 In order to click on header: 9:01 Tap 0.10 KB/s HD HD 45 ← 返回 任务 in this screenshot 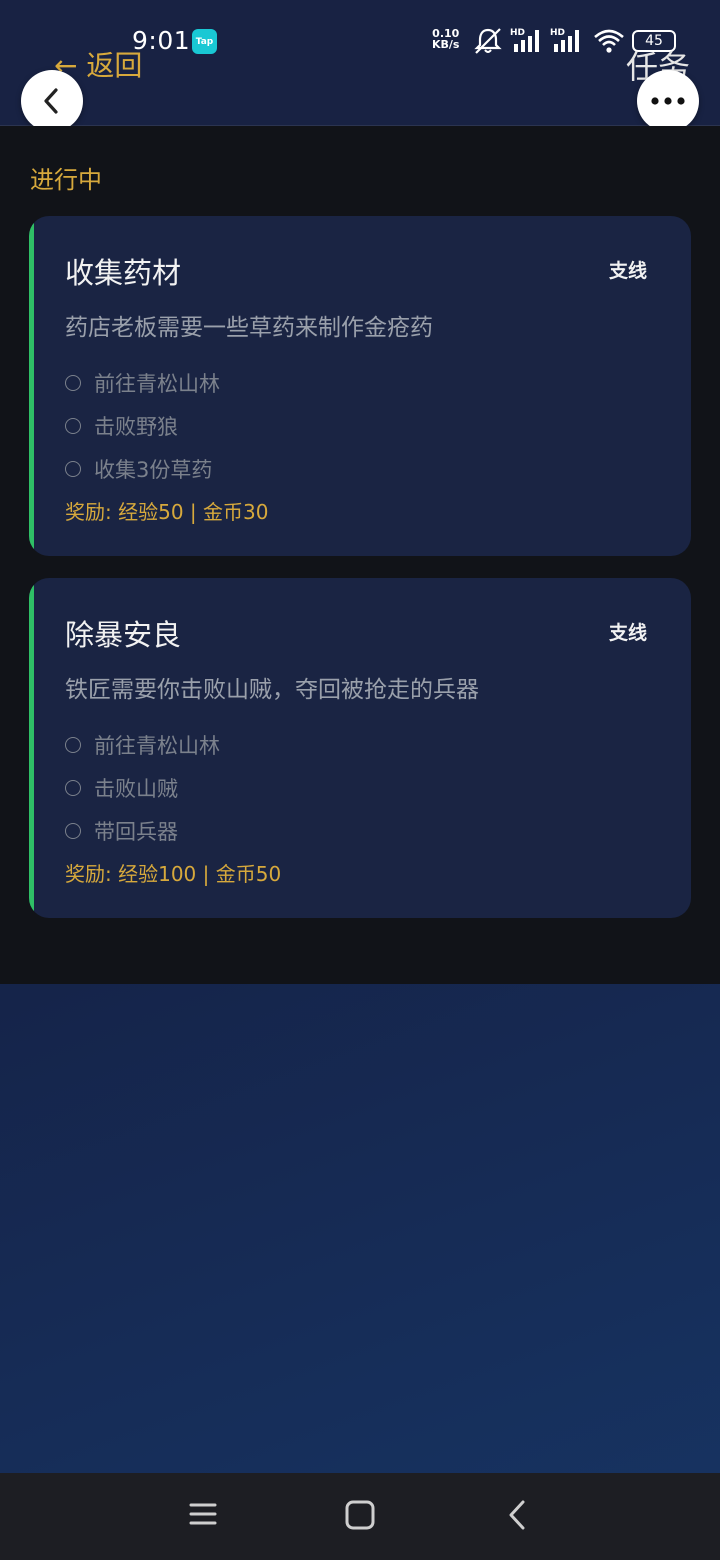, I will do `click(360, 66)`.